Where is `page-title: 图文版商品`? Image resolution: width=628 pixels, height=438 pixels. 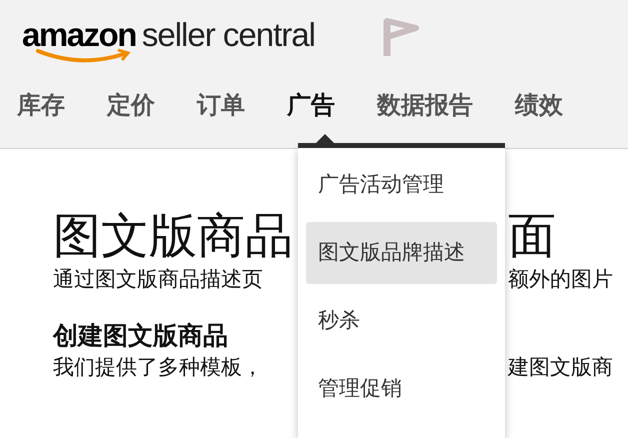
page-title: 图文版商品 is located at coordinates (173, 237).